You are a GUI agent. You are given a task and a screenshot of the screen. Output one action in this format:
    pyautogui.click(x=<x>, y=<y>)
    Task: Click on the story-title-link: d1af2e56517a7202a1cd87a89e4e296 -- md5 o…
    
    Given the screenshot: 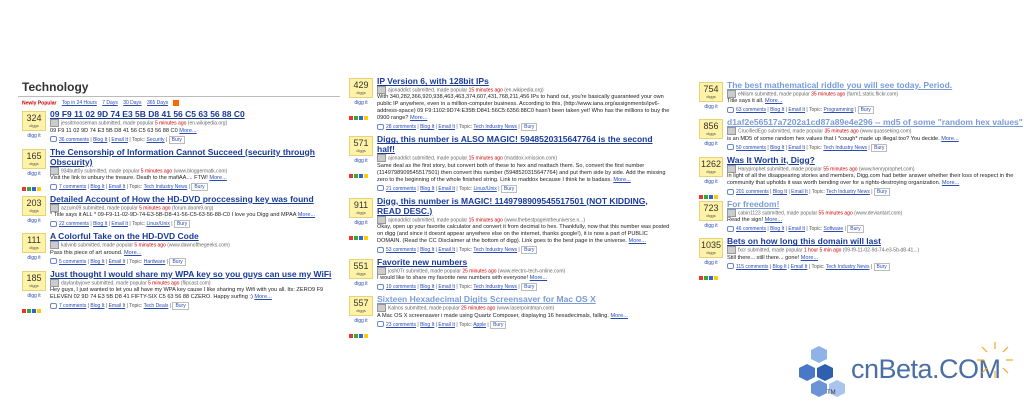 What is the action you would take?
    pyautogui.click(x=875, y=122)
    